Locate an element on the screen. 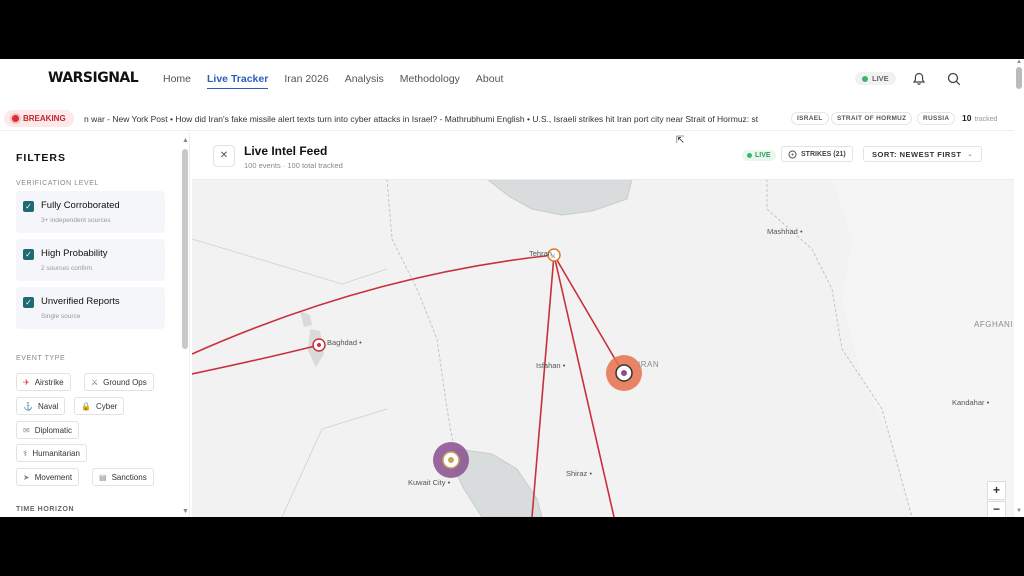  scroll-down-arrow-icon: ▼ is located at coordinates (185, 511).